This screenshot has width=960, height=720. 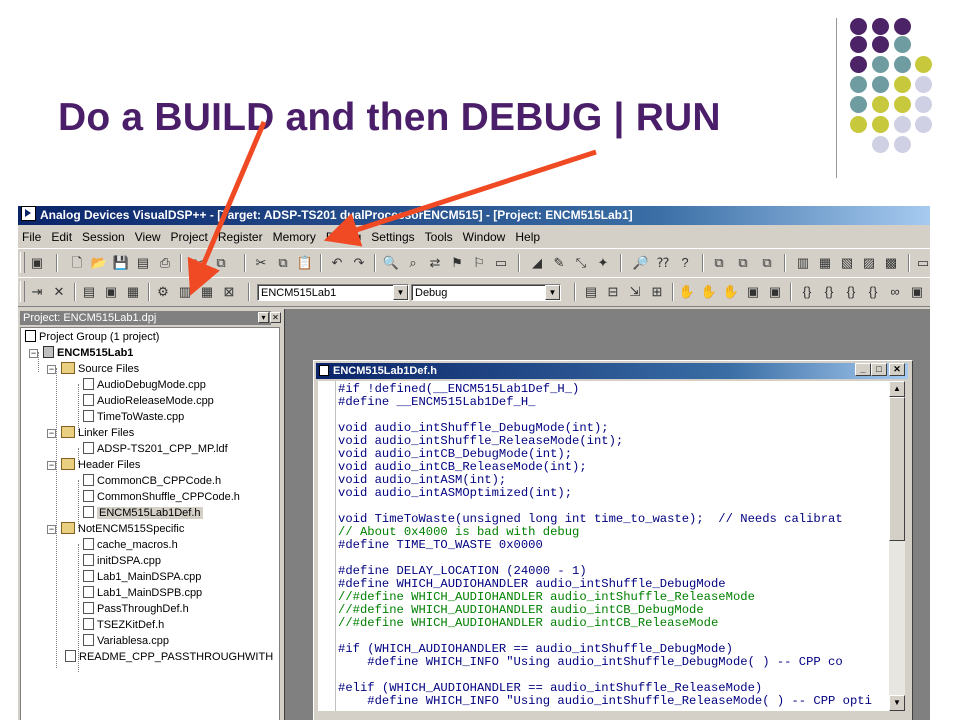 What do you see at coordinates (333, 292) in the screenshot?
I see `project-select: ENCM515Lab1 ▼` at bounding box center [333, 292].